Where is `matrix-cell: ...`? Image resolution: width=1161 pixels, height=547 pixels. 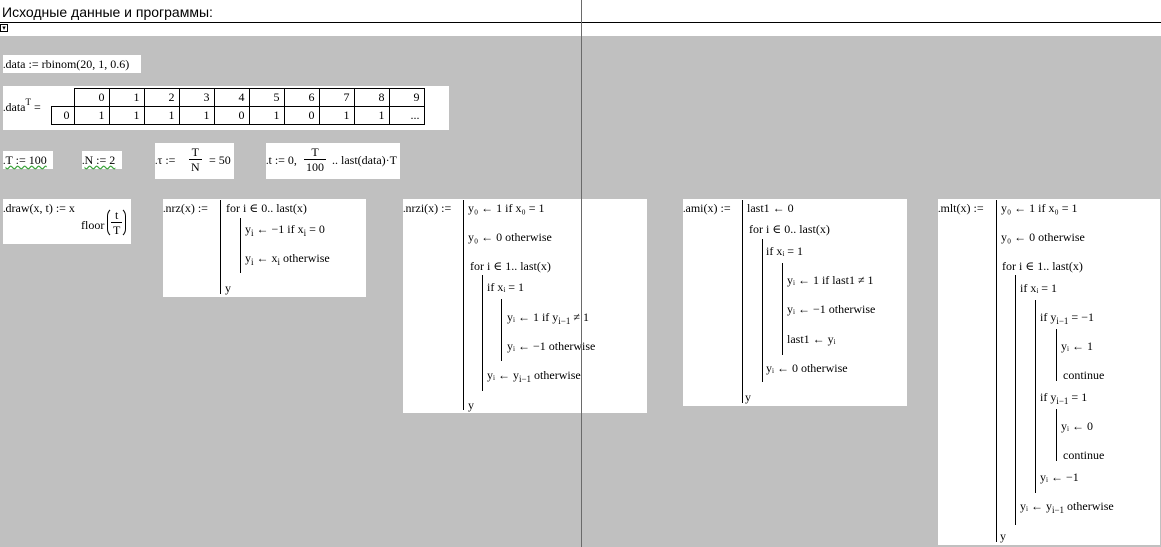 matrix-cell: ... is located at coordinates (406, 115).